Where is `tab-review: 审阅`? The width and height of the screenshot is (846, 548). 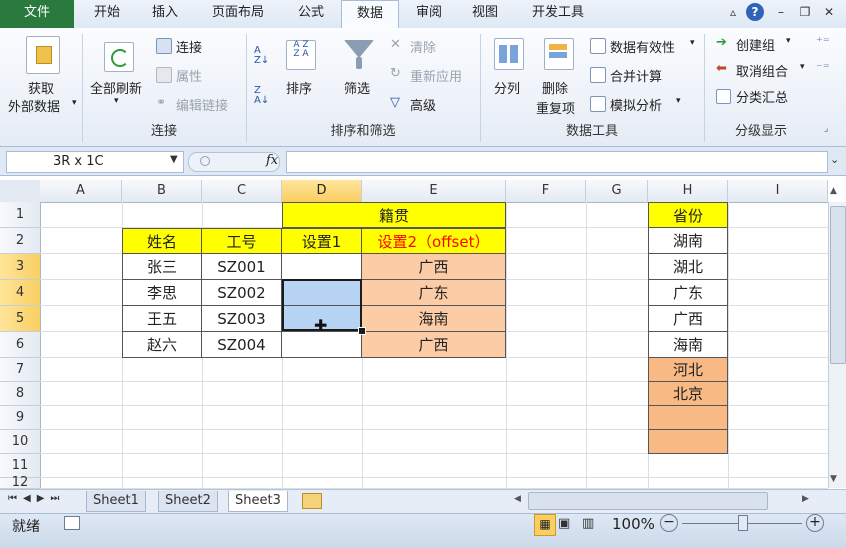
tab-review: 审阅 is located at coordinates (429, 14).